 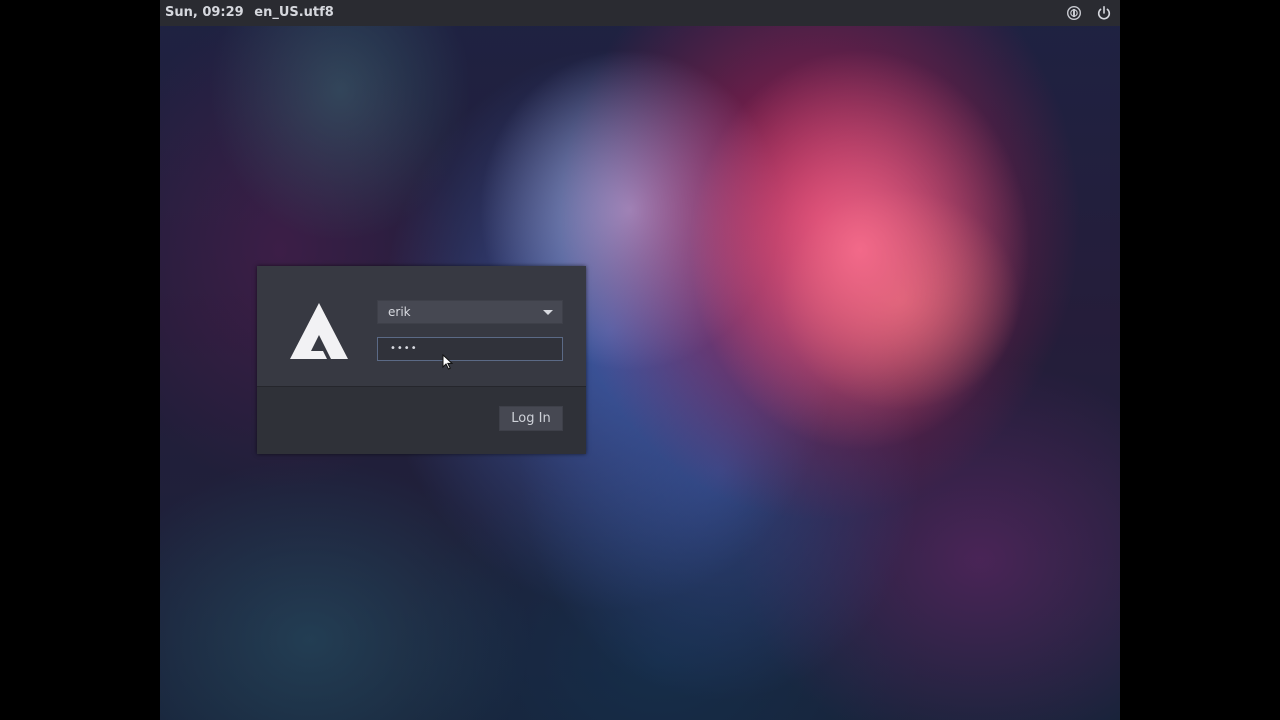 What do you see at coordinates (548, 312) in the screenshot?
I see `dropdown-arrow-icon` at bounding box center [548, 312].